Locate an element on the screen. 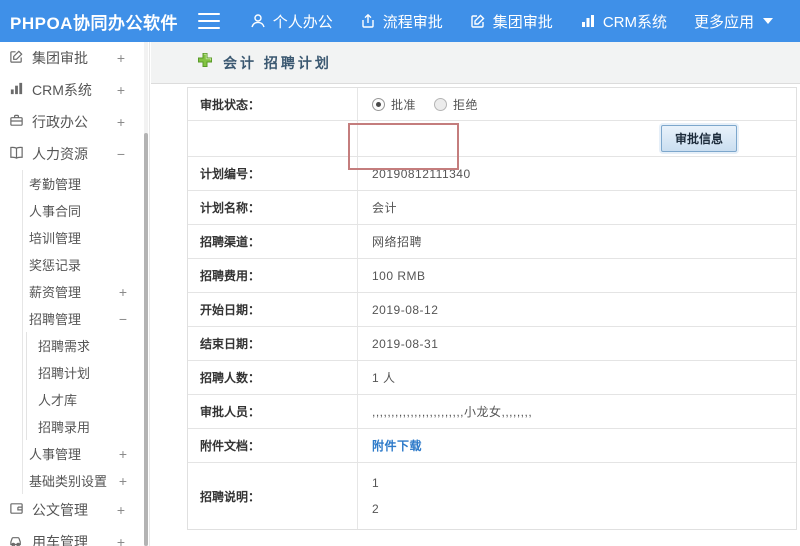 This screenshot has width=800, height=546. field-value: 1 2 is located at coordinates (376, 496).